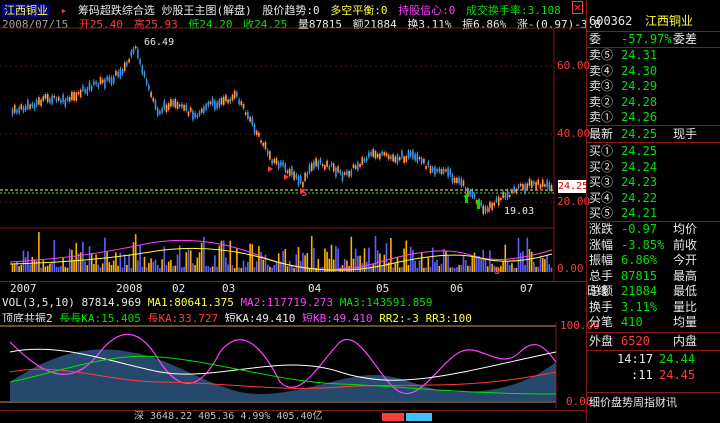 The height and width of the screenshot is (423, 720). Describe the element at coordinates (653, 71) in the screenshot. I see `sell-order-row: 卖④ 24.30` at that location.